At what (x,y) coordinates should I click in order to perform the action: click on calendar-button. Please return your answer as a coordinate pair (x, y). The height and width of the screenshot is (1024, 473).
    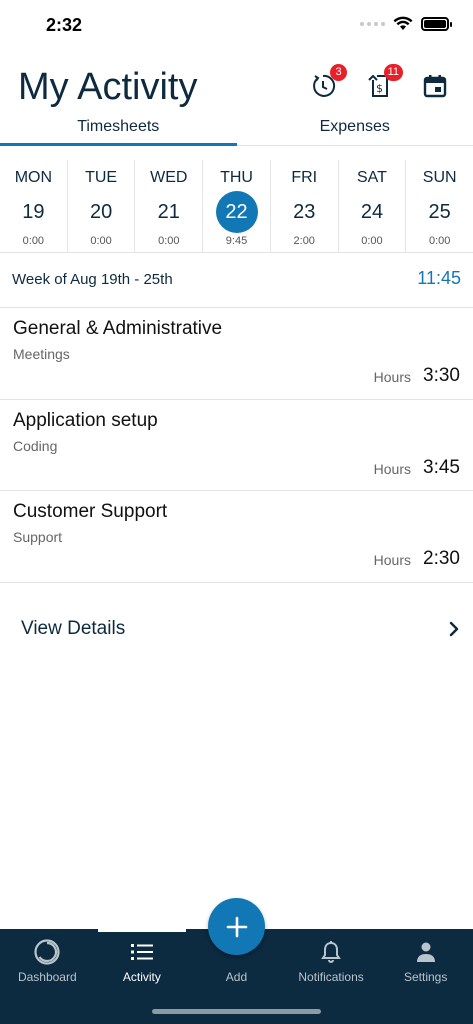
    Looking at the image, I should click on (435, 86).